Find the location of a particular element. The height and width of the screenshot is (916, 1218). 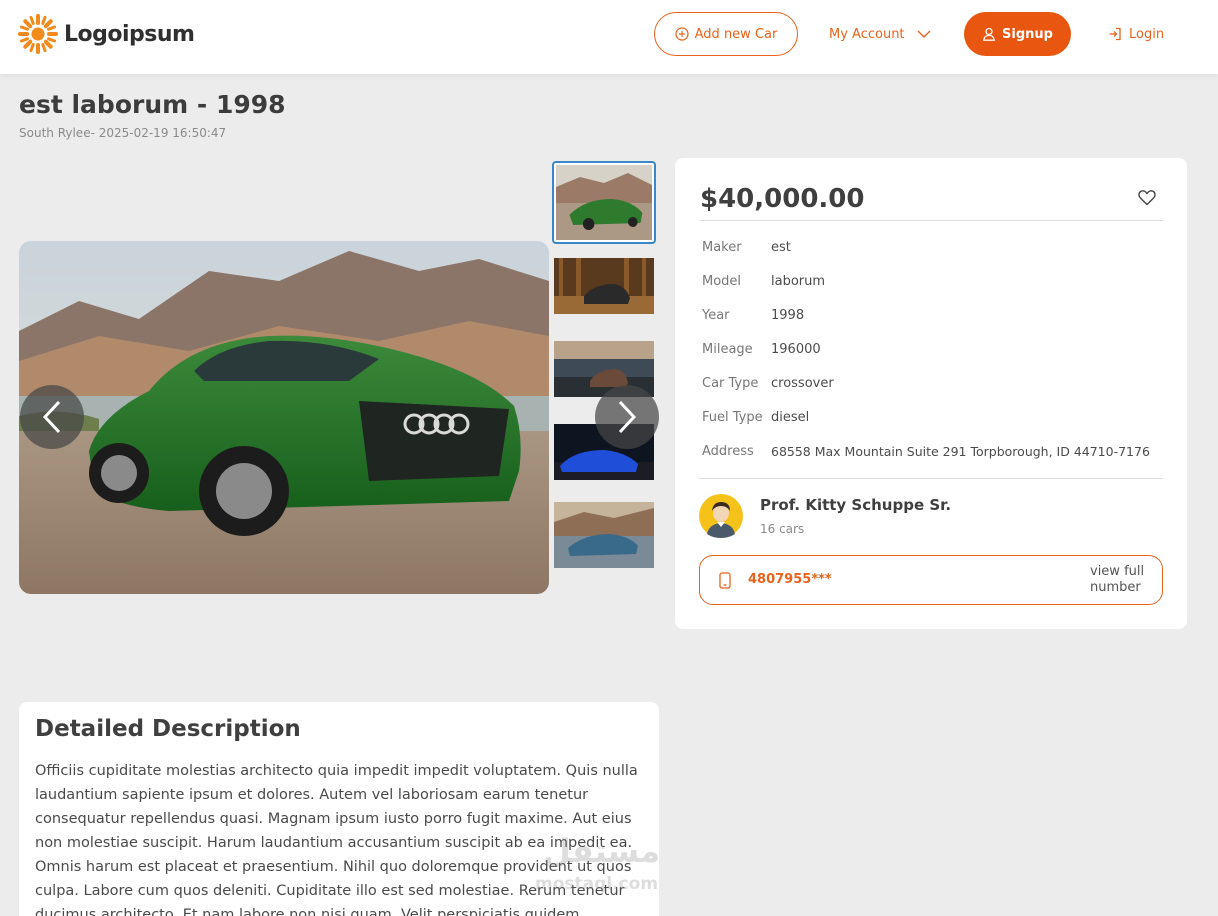

add-new-car-button: Add new Car is located at coordinates (726, 34).